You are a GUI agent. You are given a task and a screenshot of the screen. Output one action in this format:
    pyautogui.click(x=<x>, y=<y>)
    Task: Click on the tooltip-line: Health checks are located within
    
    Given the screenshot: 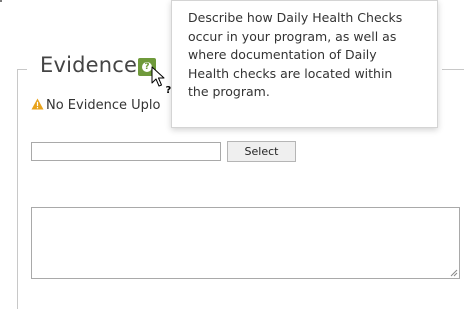 What is the action you would take?
    pyautogui.click(x=290, y=73)
    